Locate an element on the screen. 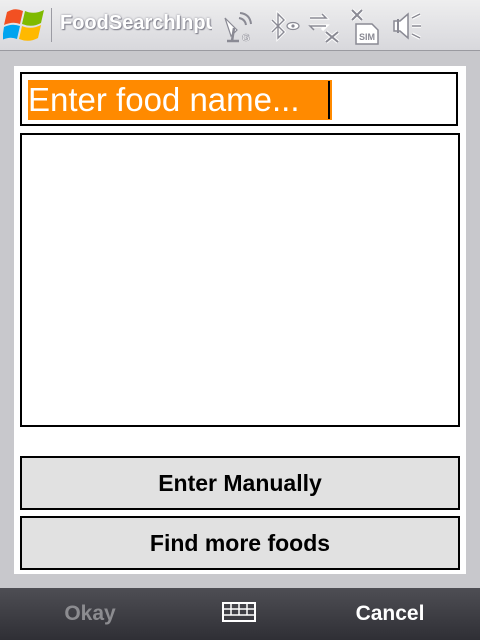 This screenshot has width=480, height=640. food-search-box is located at coordinates (239, 99).